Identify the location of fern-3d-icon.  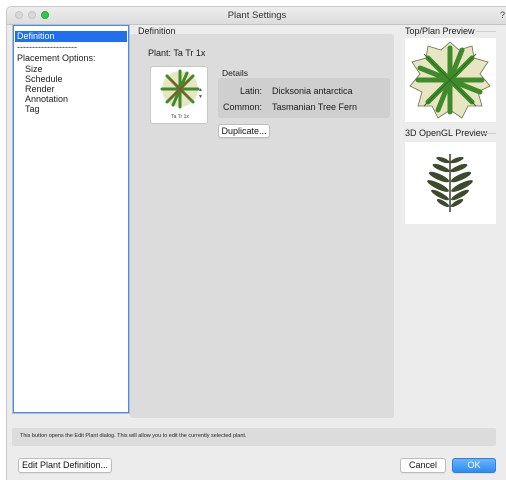
(450, 183).